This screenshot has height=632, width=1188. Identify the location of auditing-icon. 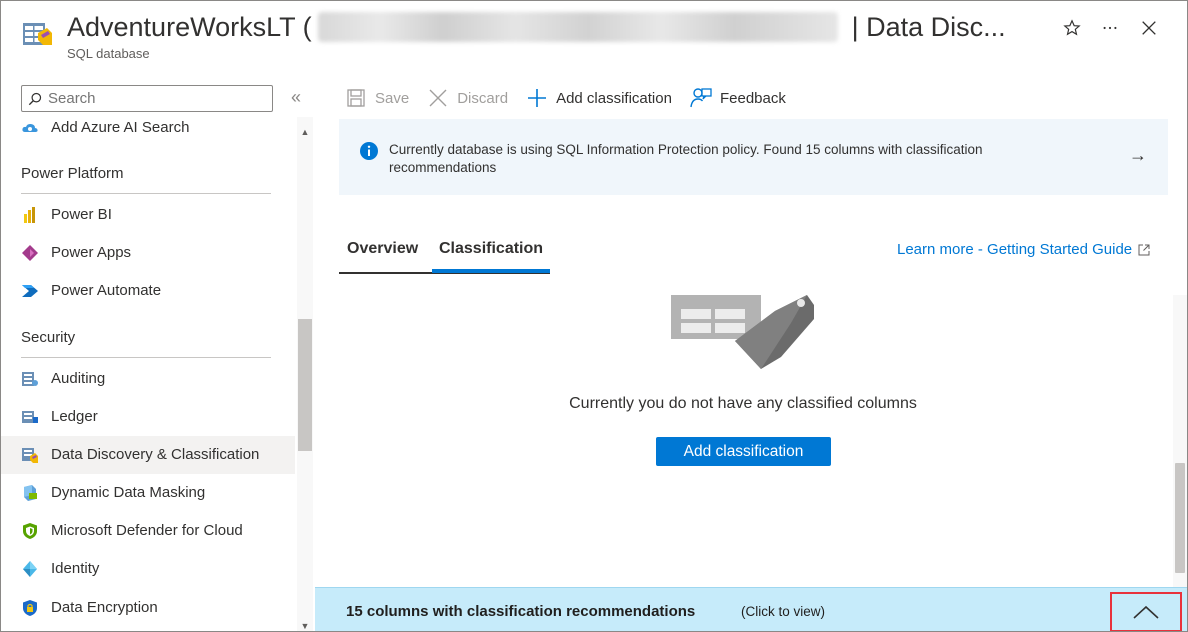
(30, 379).